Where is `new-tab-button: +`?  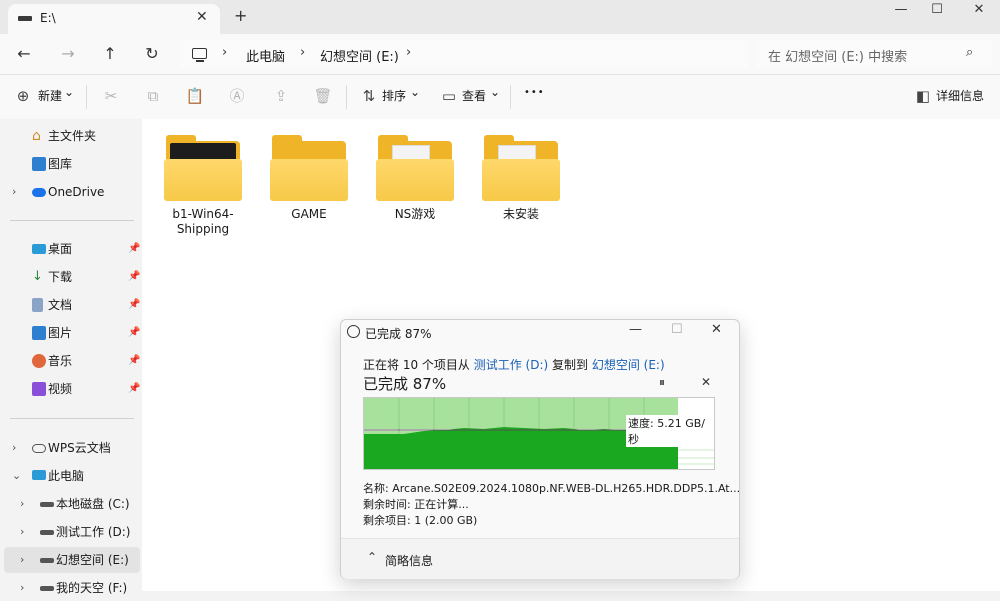 new-tab-button: + is located at coordinates (240, 15).